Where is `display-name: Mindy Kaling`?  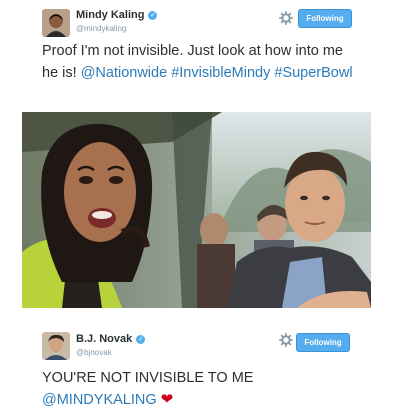 display-name: Mindy Kaling is located at coordinates (110, 15).